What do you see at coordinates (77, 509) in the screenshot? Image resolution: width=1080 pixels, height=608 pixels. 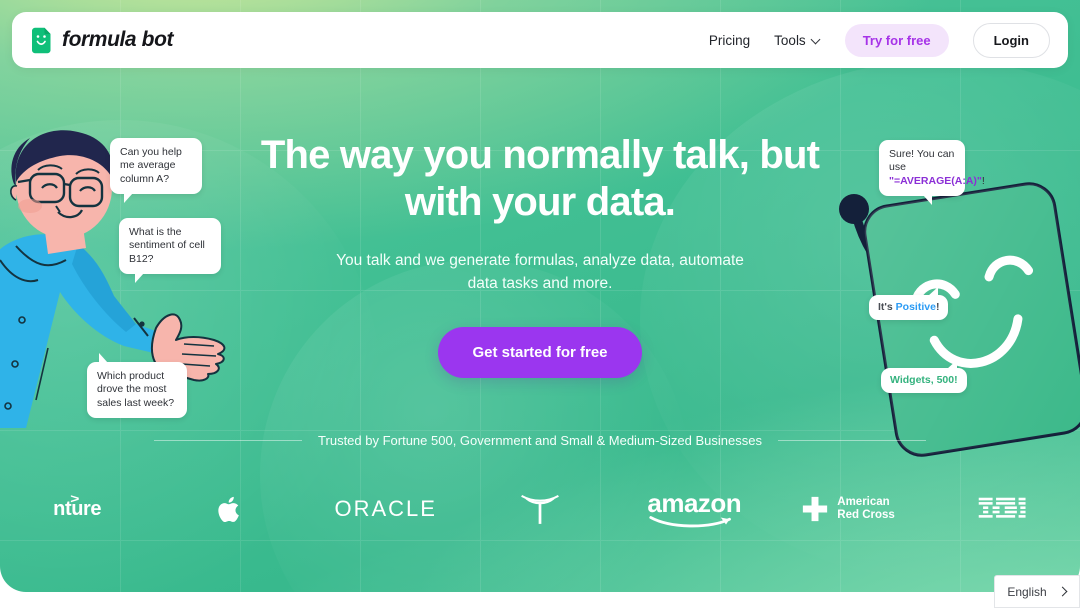 I see `accenture-logo: > nture` at bounding box center [77, 509].